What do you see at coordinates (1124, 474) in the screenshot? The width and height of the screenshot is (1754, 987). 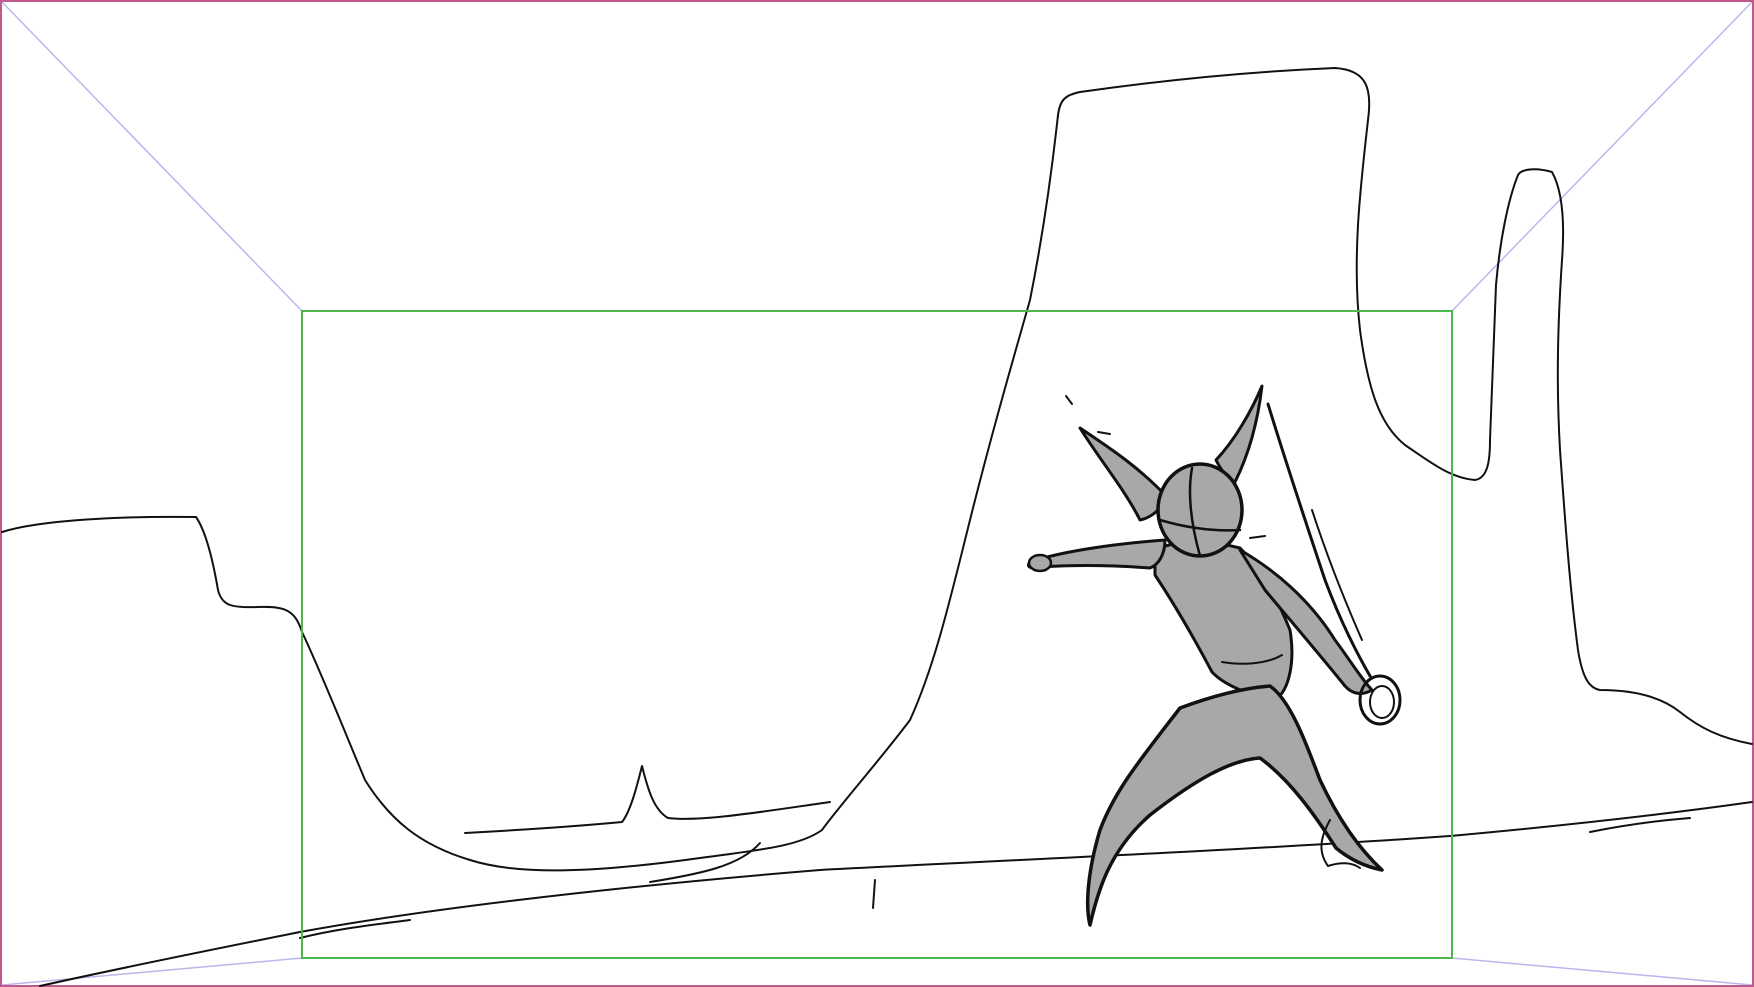 I see `left-horn` at bounding box center [1124, 474].